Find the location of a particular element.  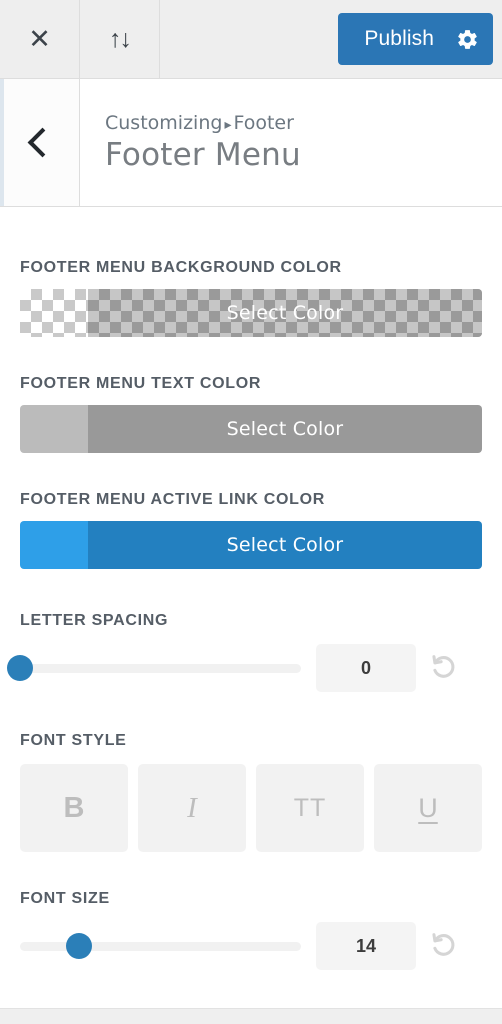

font-style-italic-button: I is located at coordinates (192, 808).